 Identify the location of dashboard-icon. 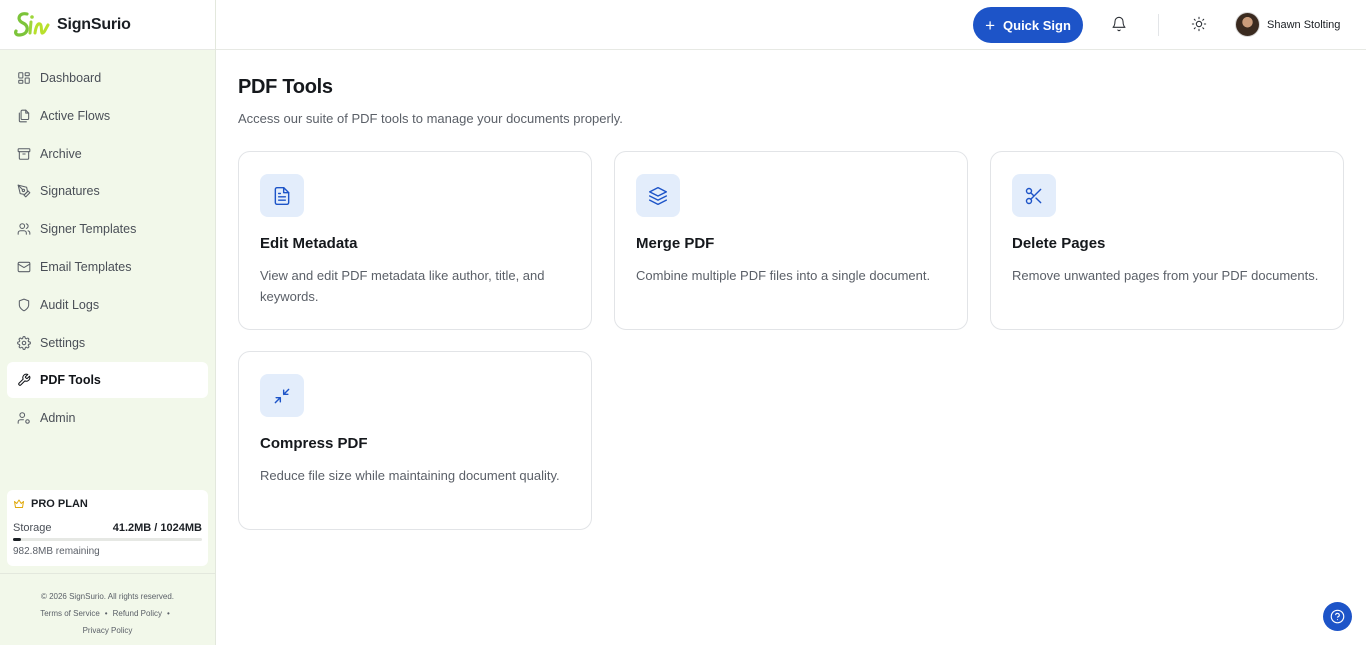
(24, 78).